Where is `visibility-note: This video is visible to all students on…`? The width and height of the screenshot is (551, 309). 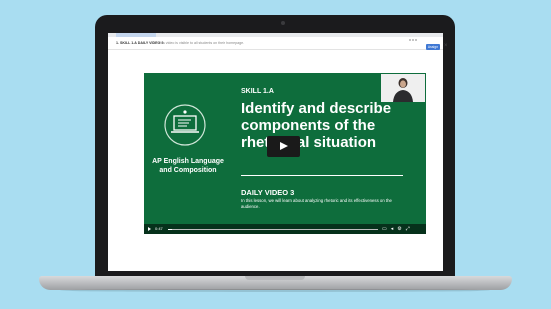
visibility-note: This video is visible to all students on… is located at coordinates (201, 43).